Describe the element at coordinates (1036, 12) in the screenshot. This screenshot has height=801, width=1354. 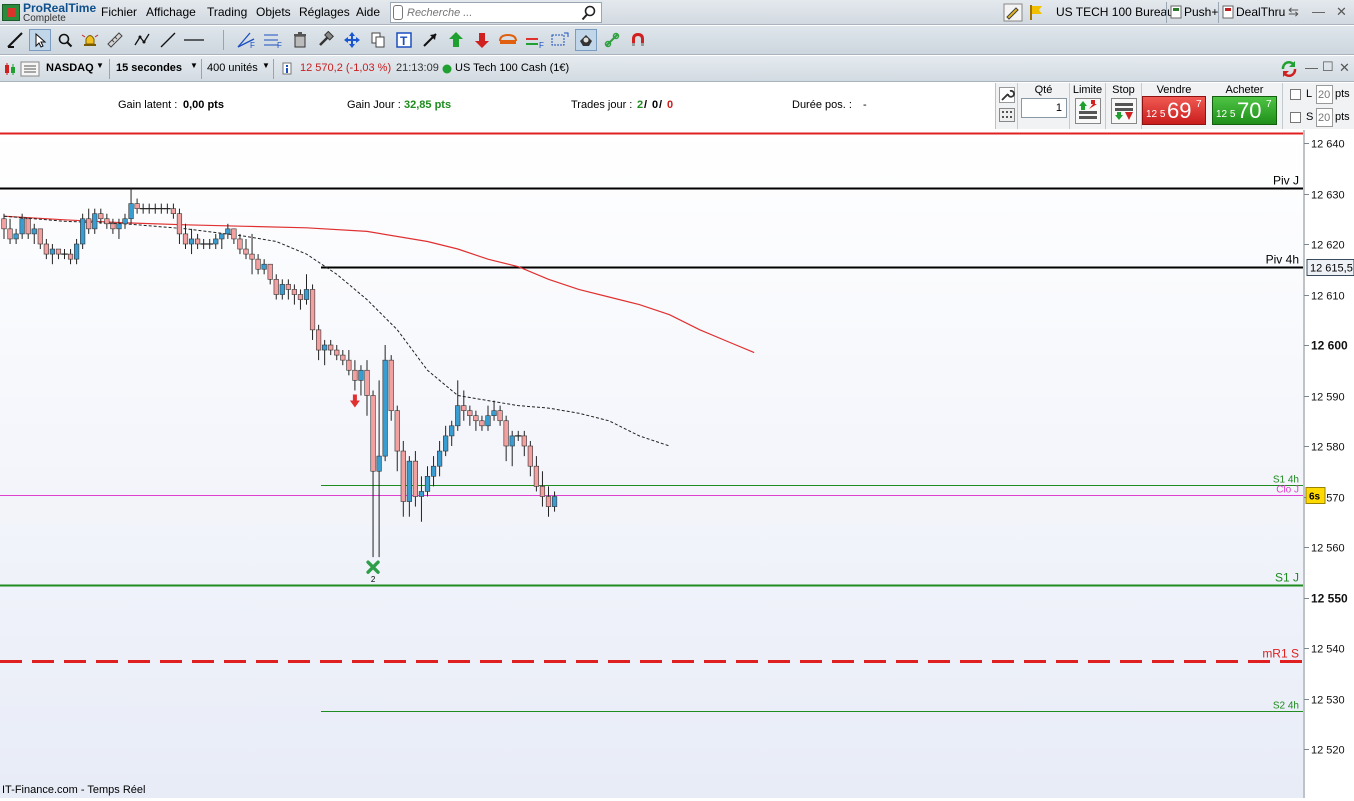
I see `flag-icon` at that location.